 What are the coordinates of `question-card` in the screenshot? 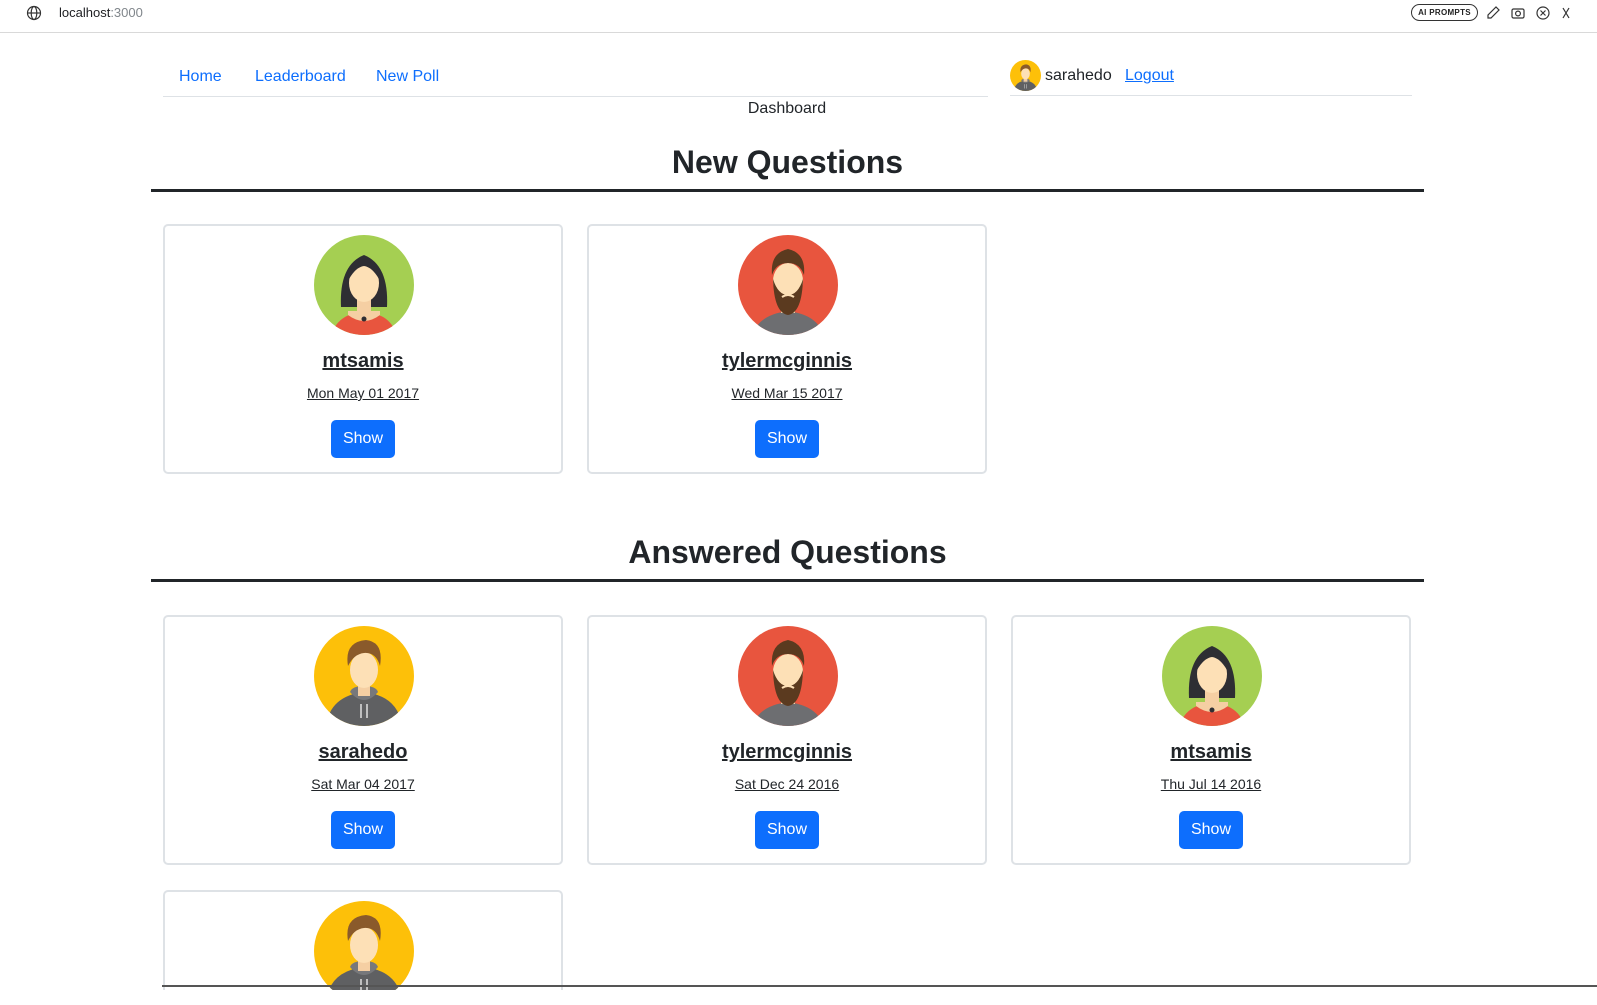 It's located at (363, 940).